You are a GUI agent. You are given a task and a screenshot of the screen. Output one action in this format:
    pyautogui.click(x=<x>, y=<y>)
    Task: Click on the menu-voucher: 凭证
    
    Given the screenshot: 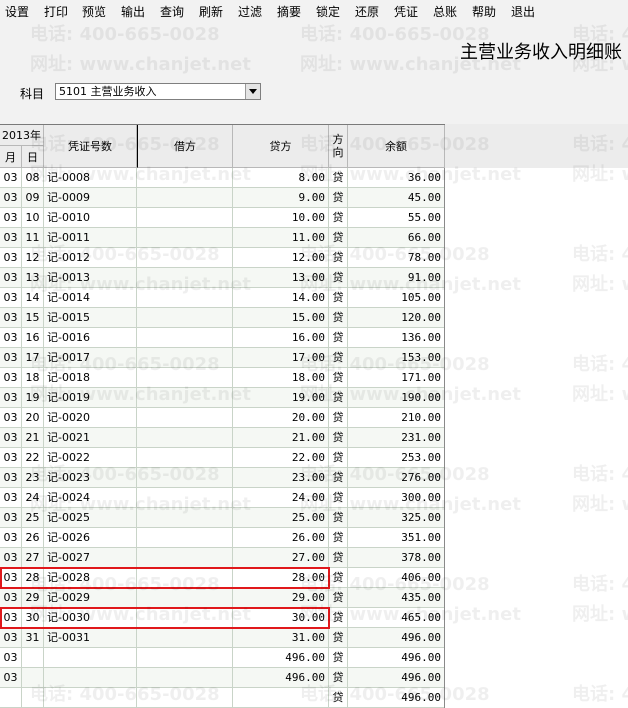 What is the action you would take?
    pyautogui.click(x=406, y=12)
    